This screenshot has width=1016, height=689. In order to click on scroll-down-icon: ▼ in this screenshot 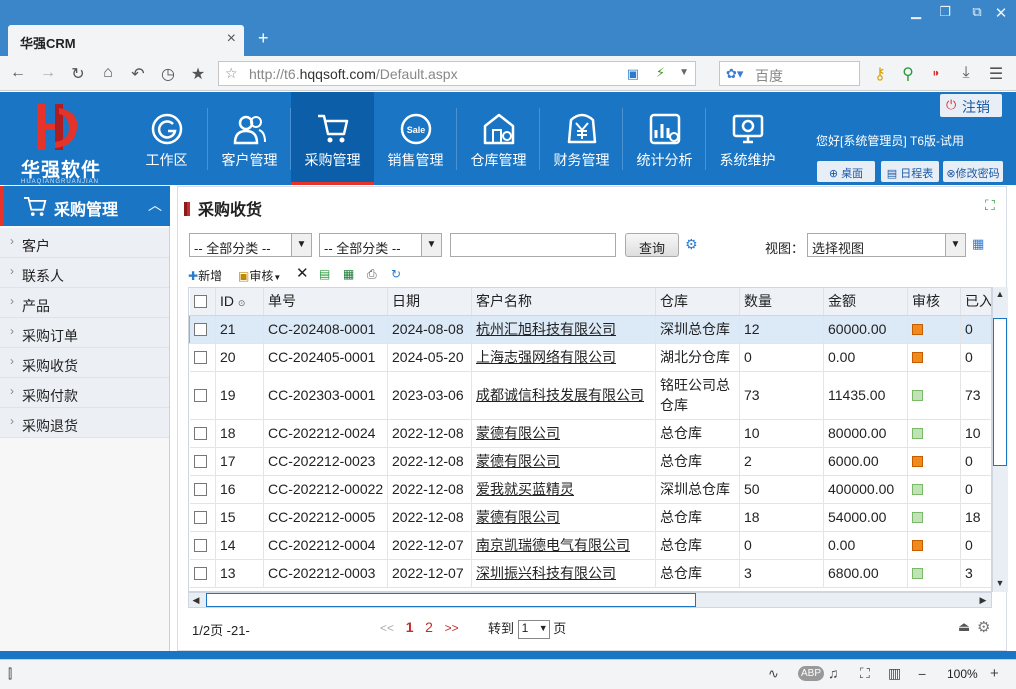, I will do `click(1000, 583)`.